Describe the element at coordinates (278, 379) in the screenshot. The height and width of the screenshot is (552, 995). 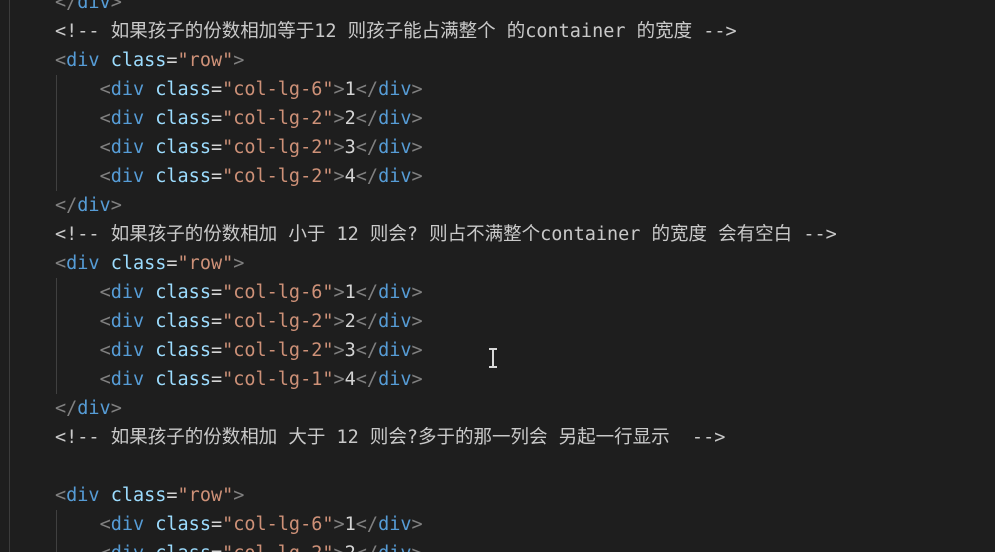
I see `attribute-value: "col-lg-1"` at that location.